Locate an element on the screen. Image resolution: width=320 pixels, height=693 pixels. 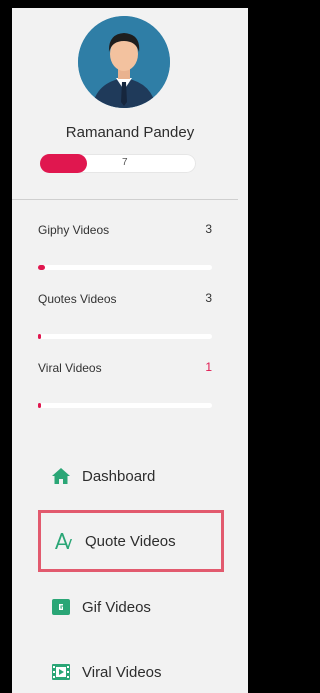
nav-item-label: Viral Videos is located at coordinates (122, 672).